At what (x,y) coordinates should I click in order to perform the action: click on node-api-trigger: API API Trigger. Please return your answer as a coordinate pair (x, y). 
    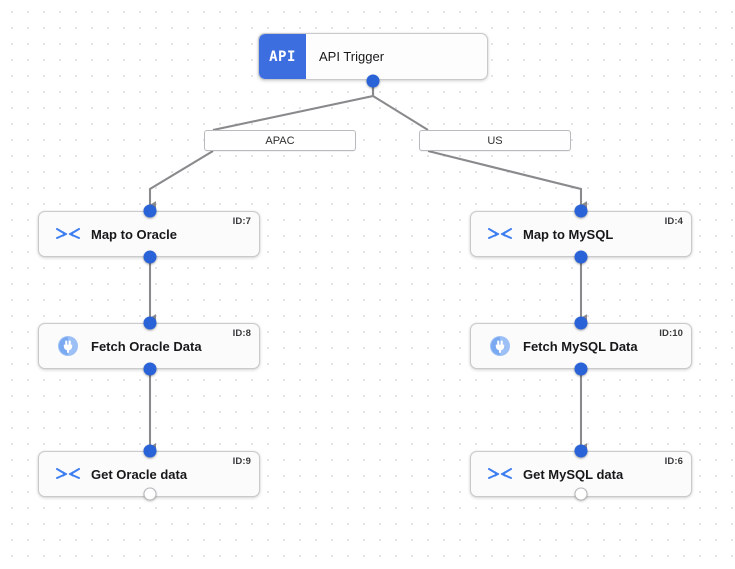
    Looking at the image, I should click on (373, 56).